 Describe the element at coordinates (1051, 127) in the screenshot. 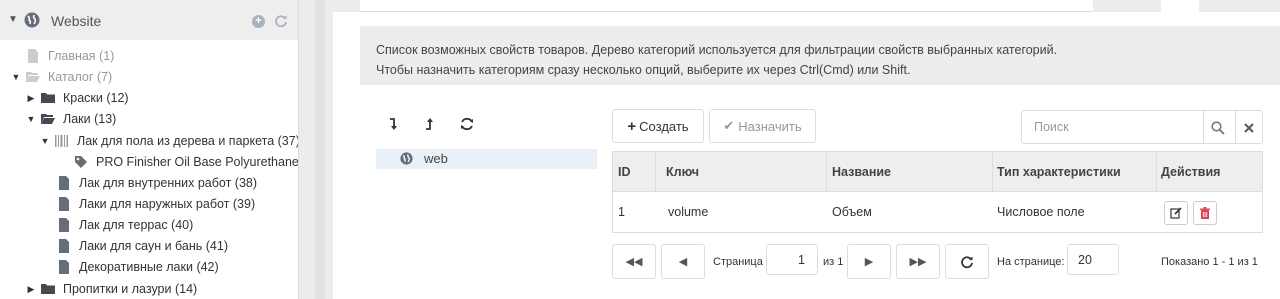

I see `search-input: Поиск` at that location.